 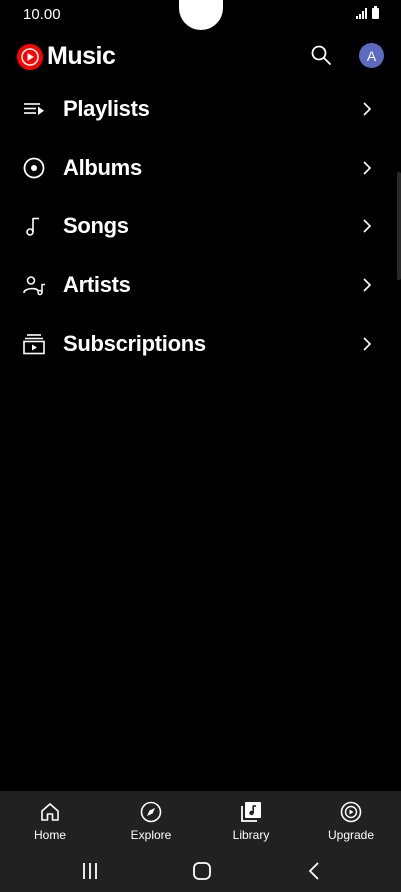 What do you see at coordinates (200, 285) in the screenshot?
I see `menu-item-artists: Artists` at bounding box center [200, 285].